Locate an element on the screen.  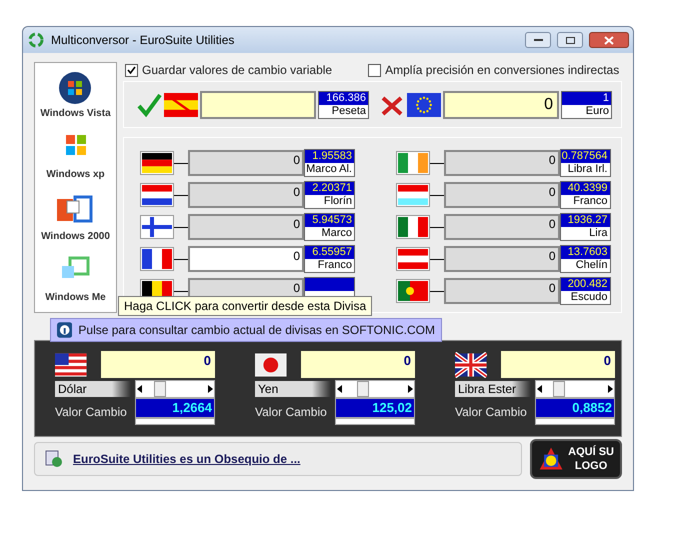
info-icon is located at coordinates (64, 330).